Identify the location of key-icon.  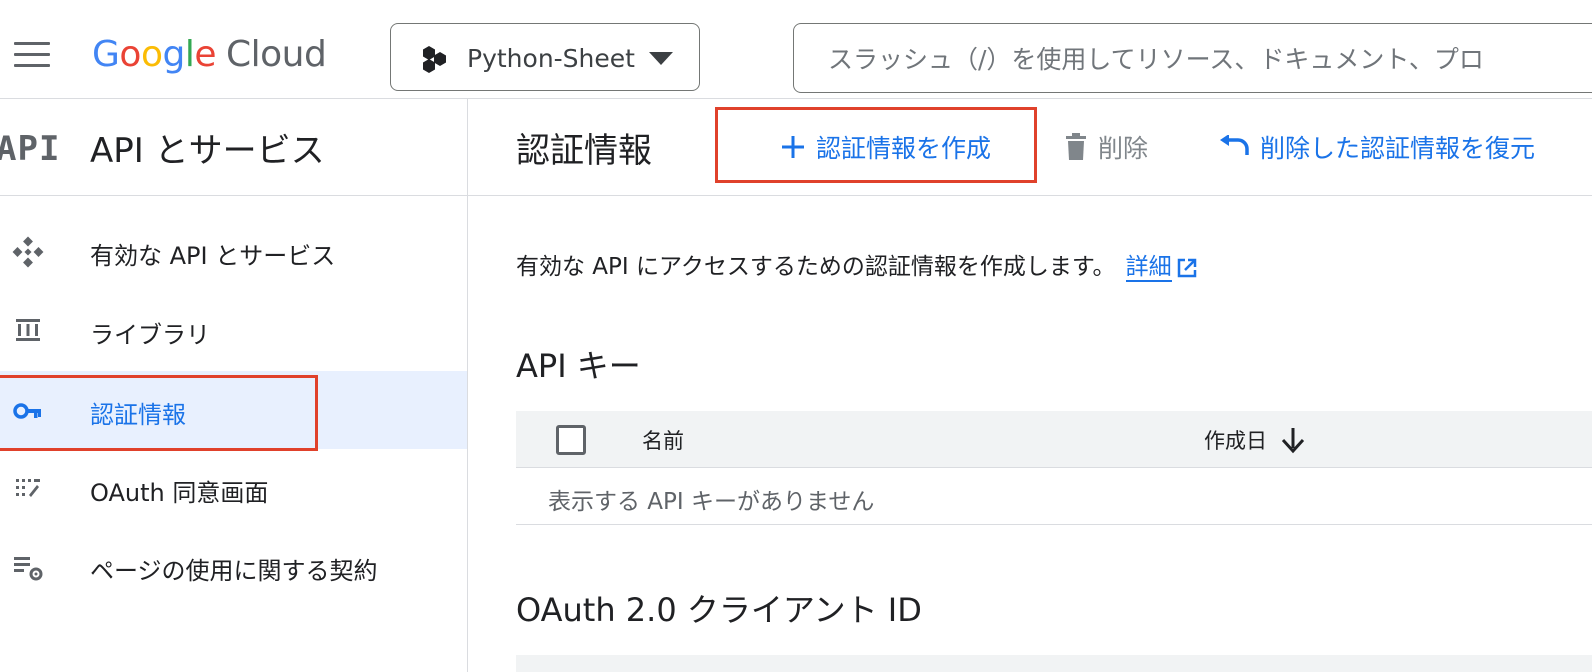
(27, 411).